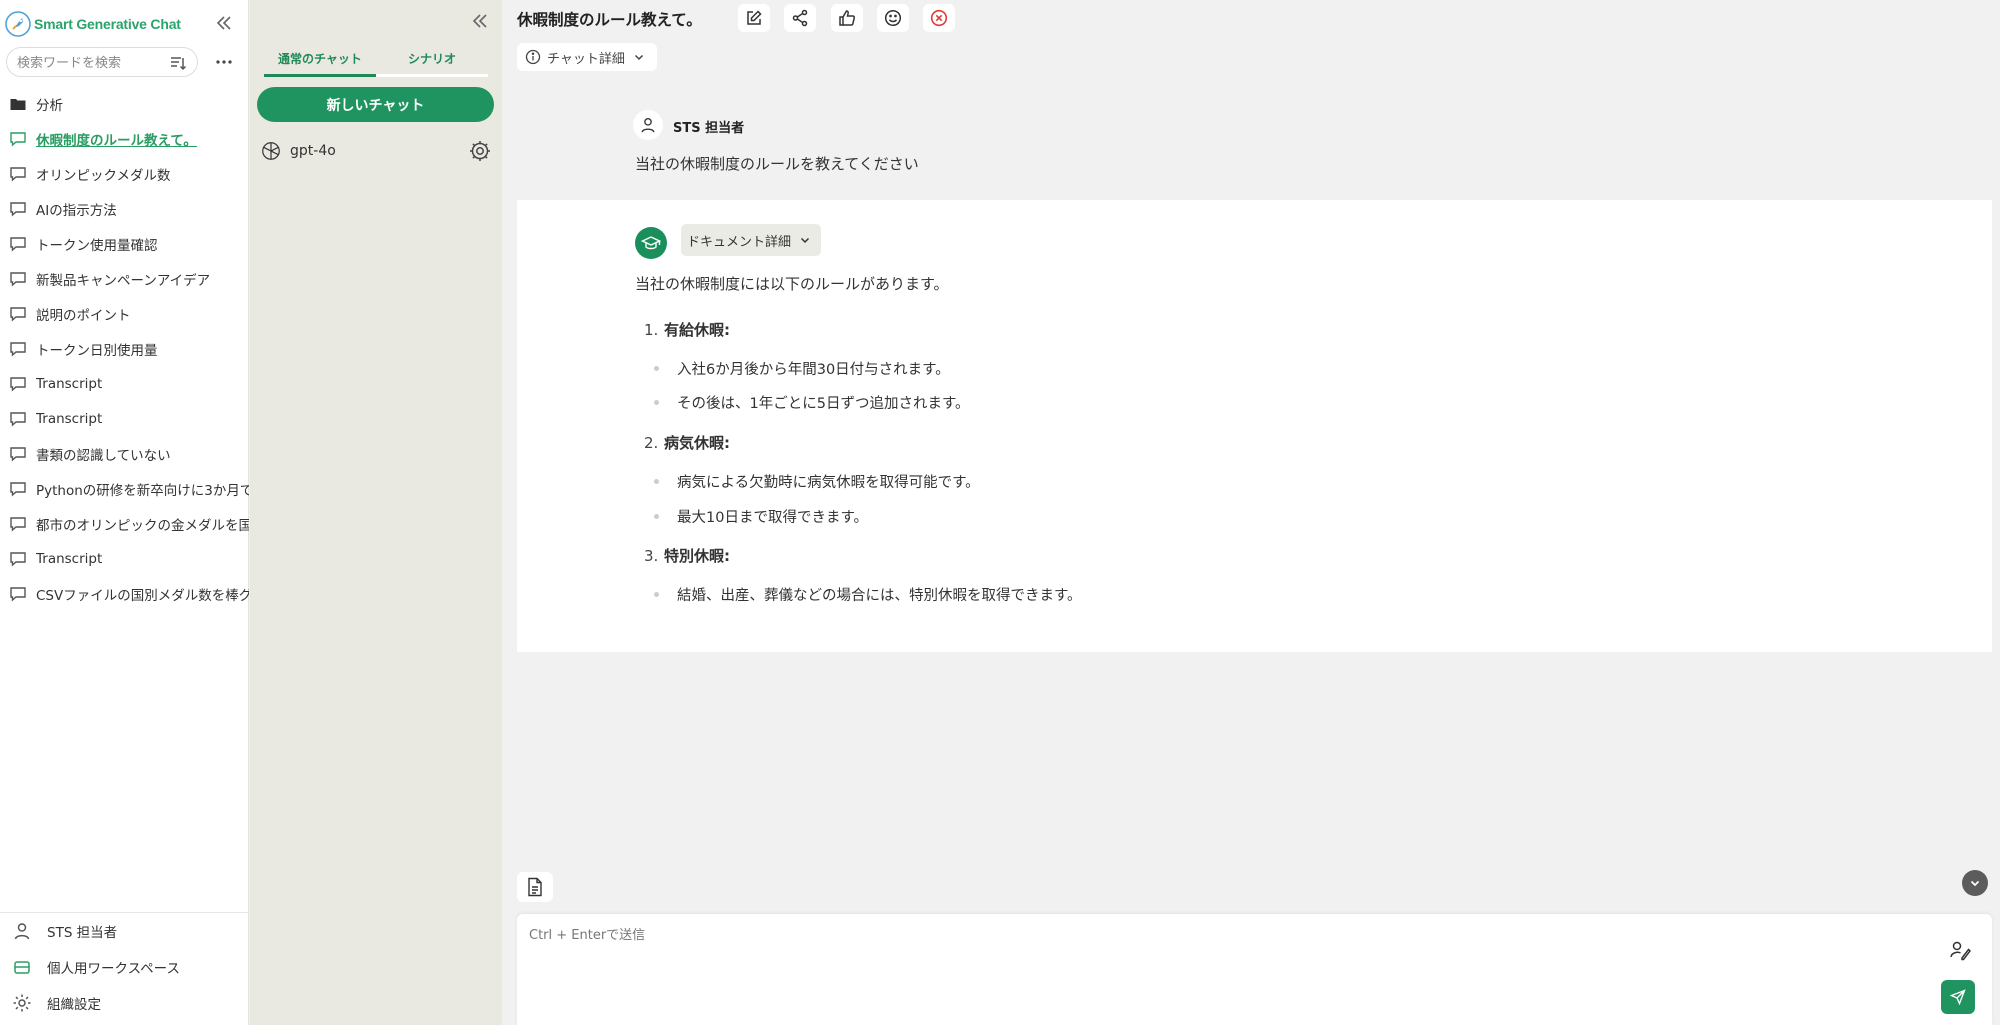  I want to click on sidebar-folder: 分析, so click(124, 103).